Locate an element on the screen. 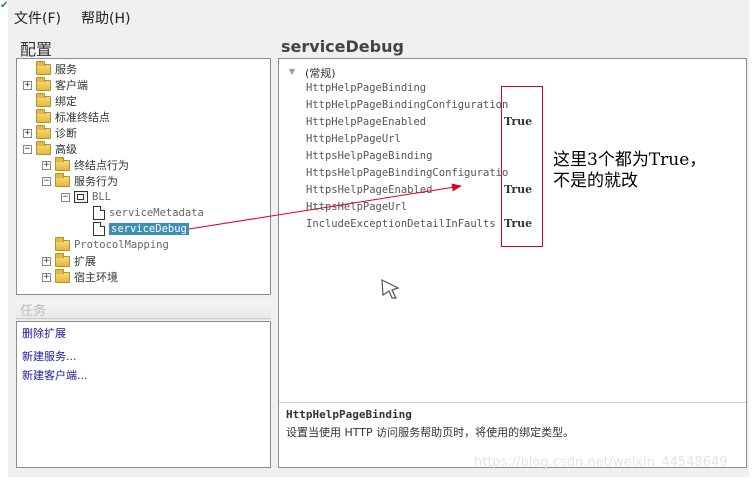  property-name: IncludeExceptionDetailInFaults is located at coordinates (401, 224).